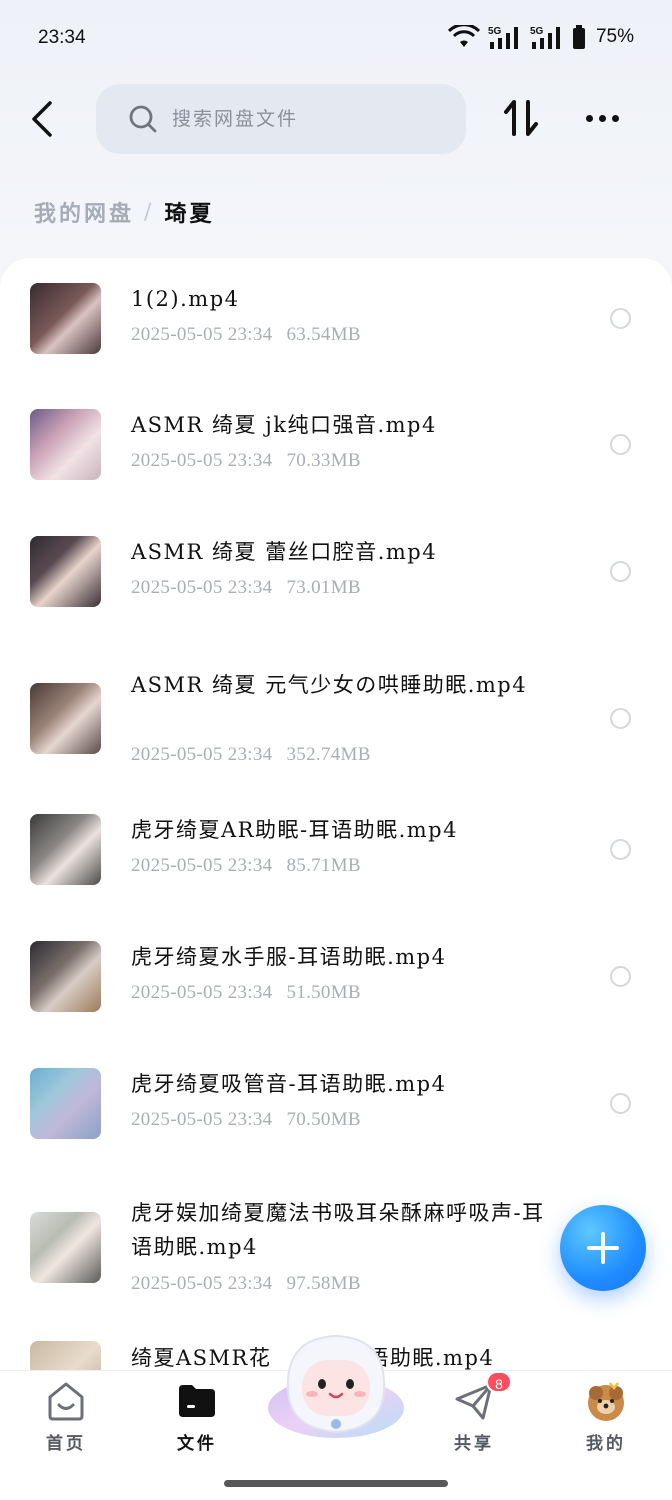 The height and width of the screenshot is (1500, 672). What do you see at coordinates (338, 1230) in the screenshot?
I see `file-name: 虎牙娱加绮夏魔法书吸耳朵酥麻呼吸声-耳语助眠.mp4` at bounding box center [338, 1230].